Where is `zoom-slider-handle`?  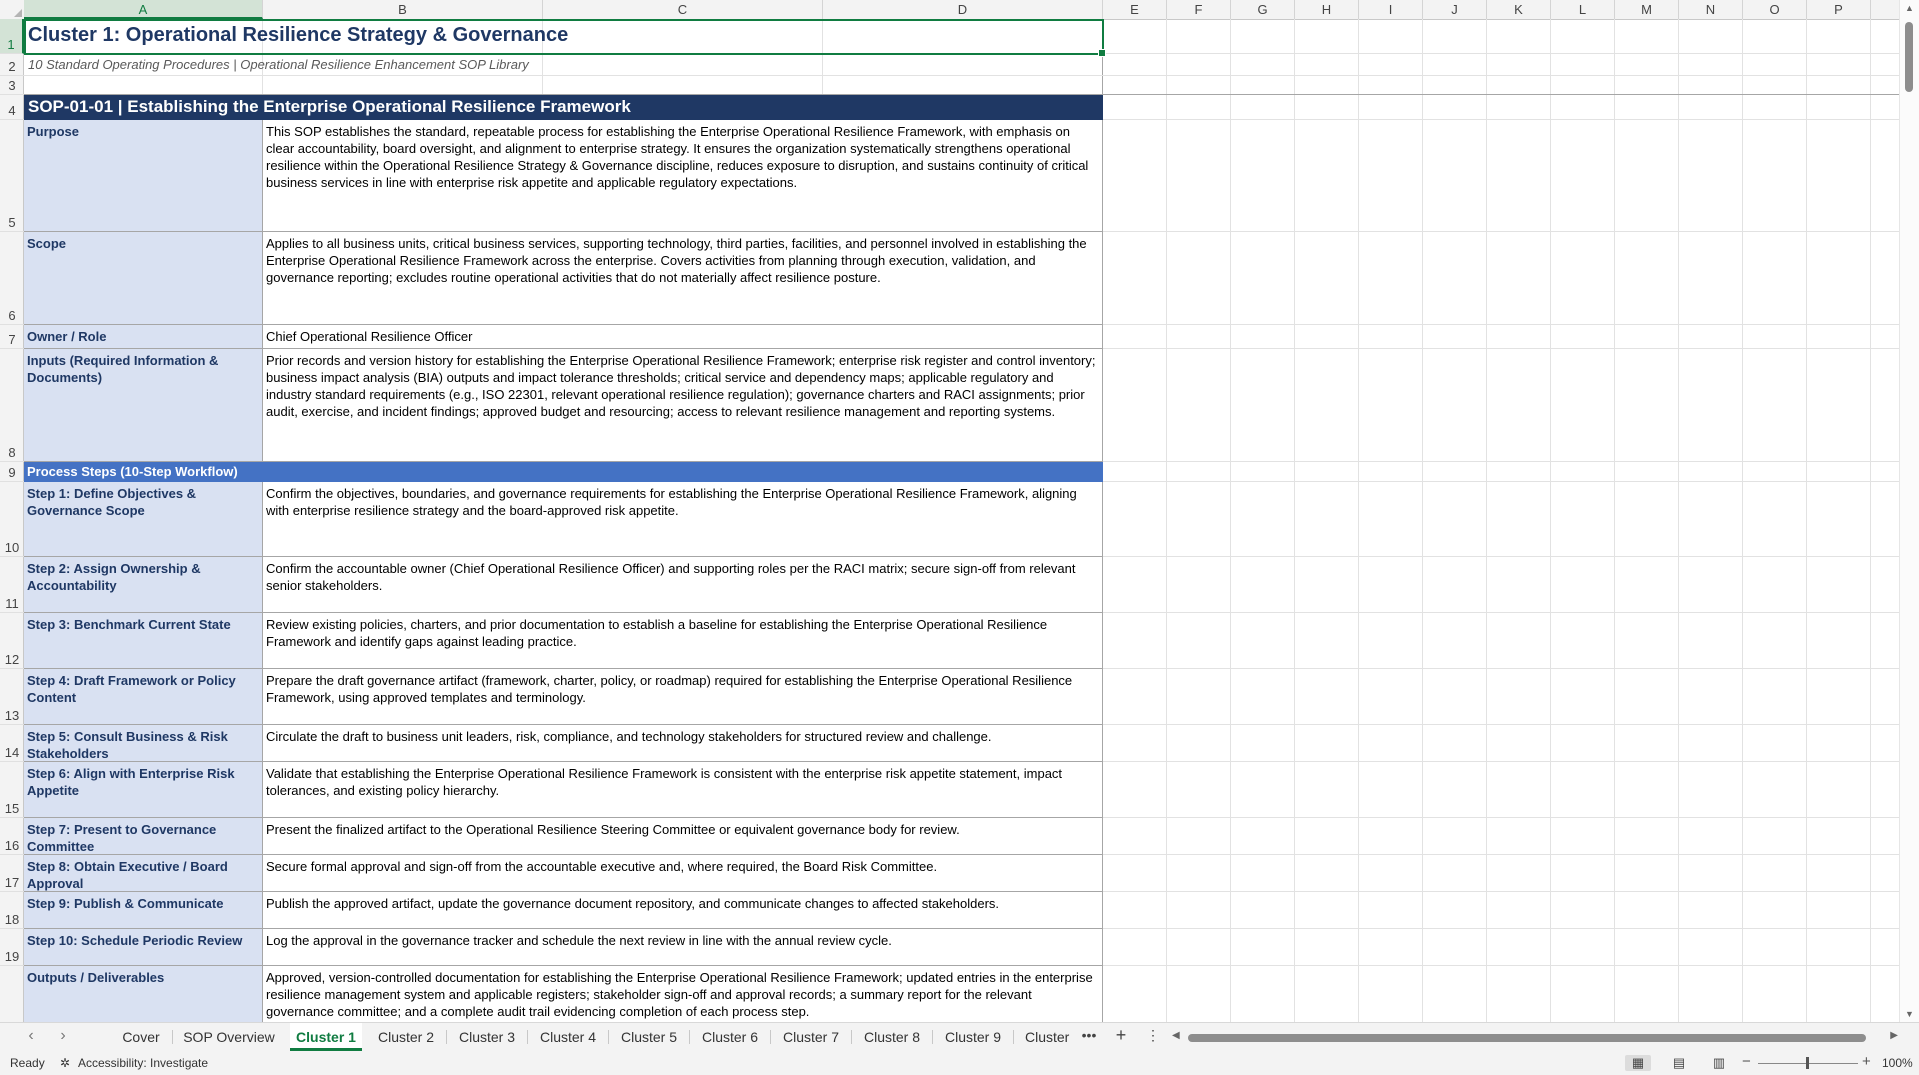
zoom-slider-handle is located at coordinates (1807, 1063).